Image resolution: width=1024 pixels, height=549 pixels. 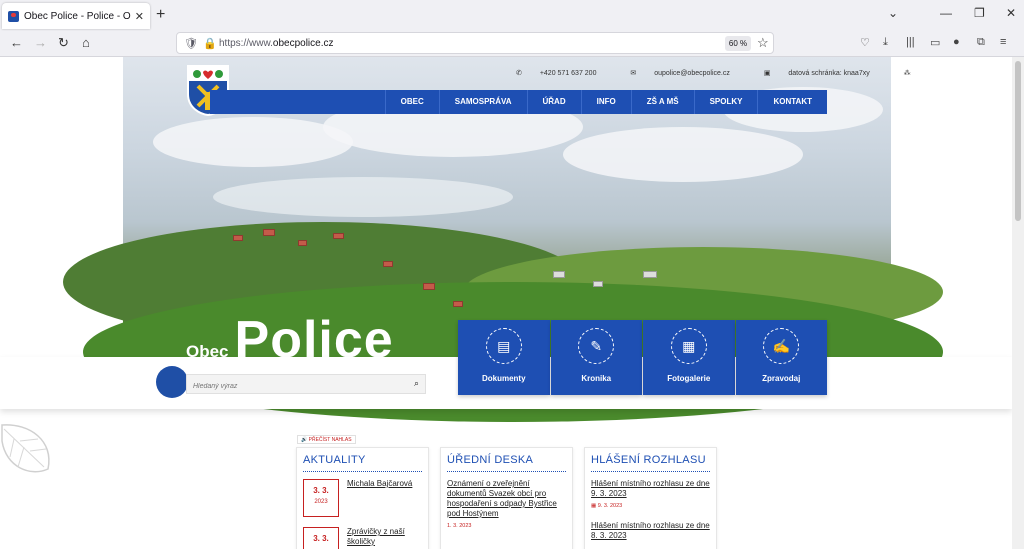 I want to click on tile-zpravodaj: ✍ Zpravodaj, so click(x=781, y=357).